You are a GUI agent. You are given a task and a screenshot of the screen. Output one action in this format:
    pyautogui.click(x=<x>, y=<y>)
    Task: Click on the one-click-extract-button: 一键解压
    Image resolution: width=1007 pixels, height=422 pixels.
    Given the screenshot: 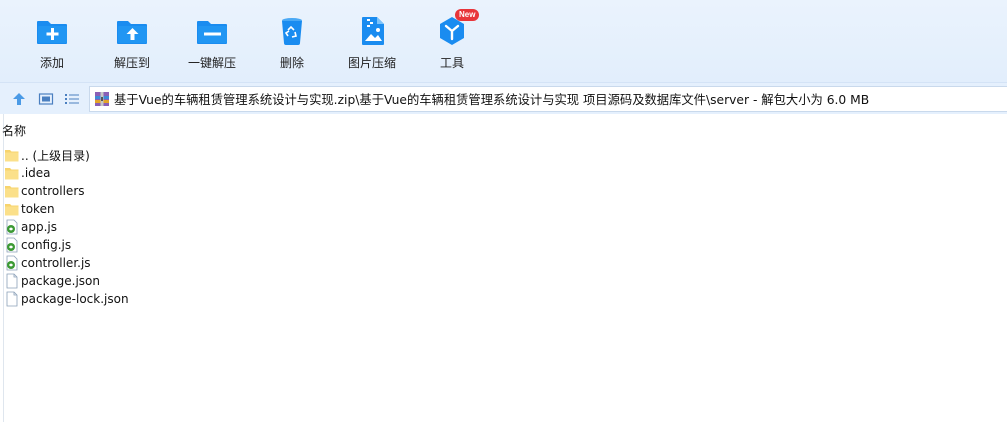 What is the action you would take?
    pyautogui.click(x=212, y=44)
    